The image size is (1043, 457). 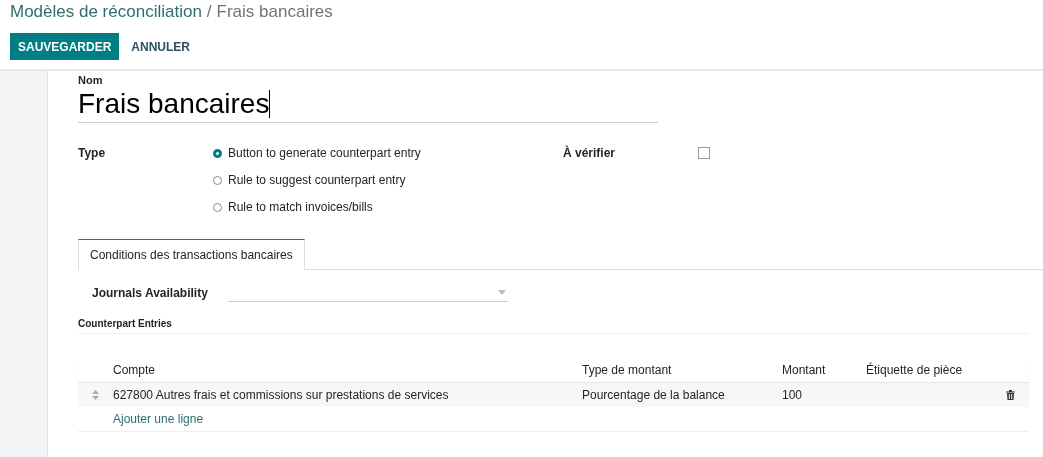 What do you see at coordinates (150, 293) in the screenshot?
I see `field-label: Journals Availability` at bounding box center [150, 293].